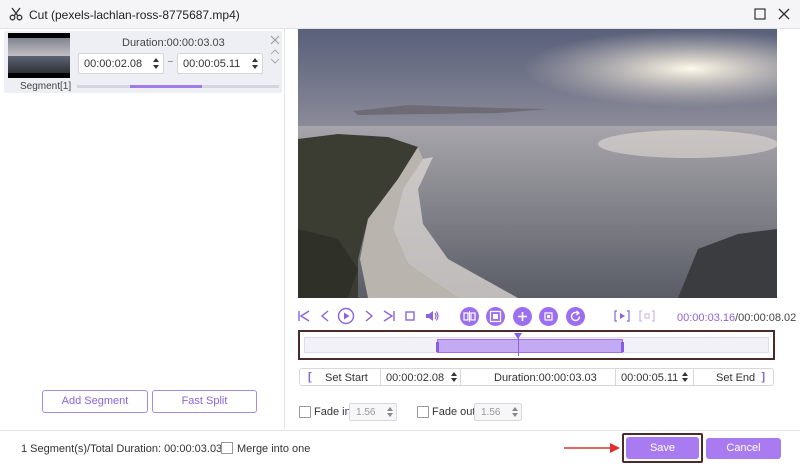  Describe the element at coordinates (389, 316) in the screenshot. I see `skip-to-end-icon` at that location.